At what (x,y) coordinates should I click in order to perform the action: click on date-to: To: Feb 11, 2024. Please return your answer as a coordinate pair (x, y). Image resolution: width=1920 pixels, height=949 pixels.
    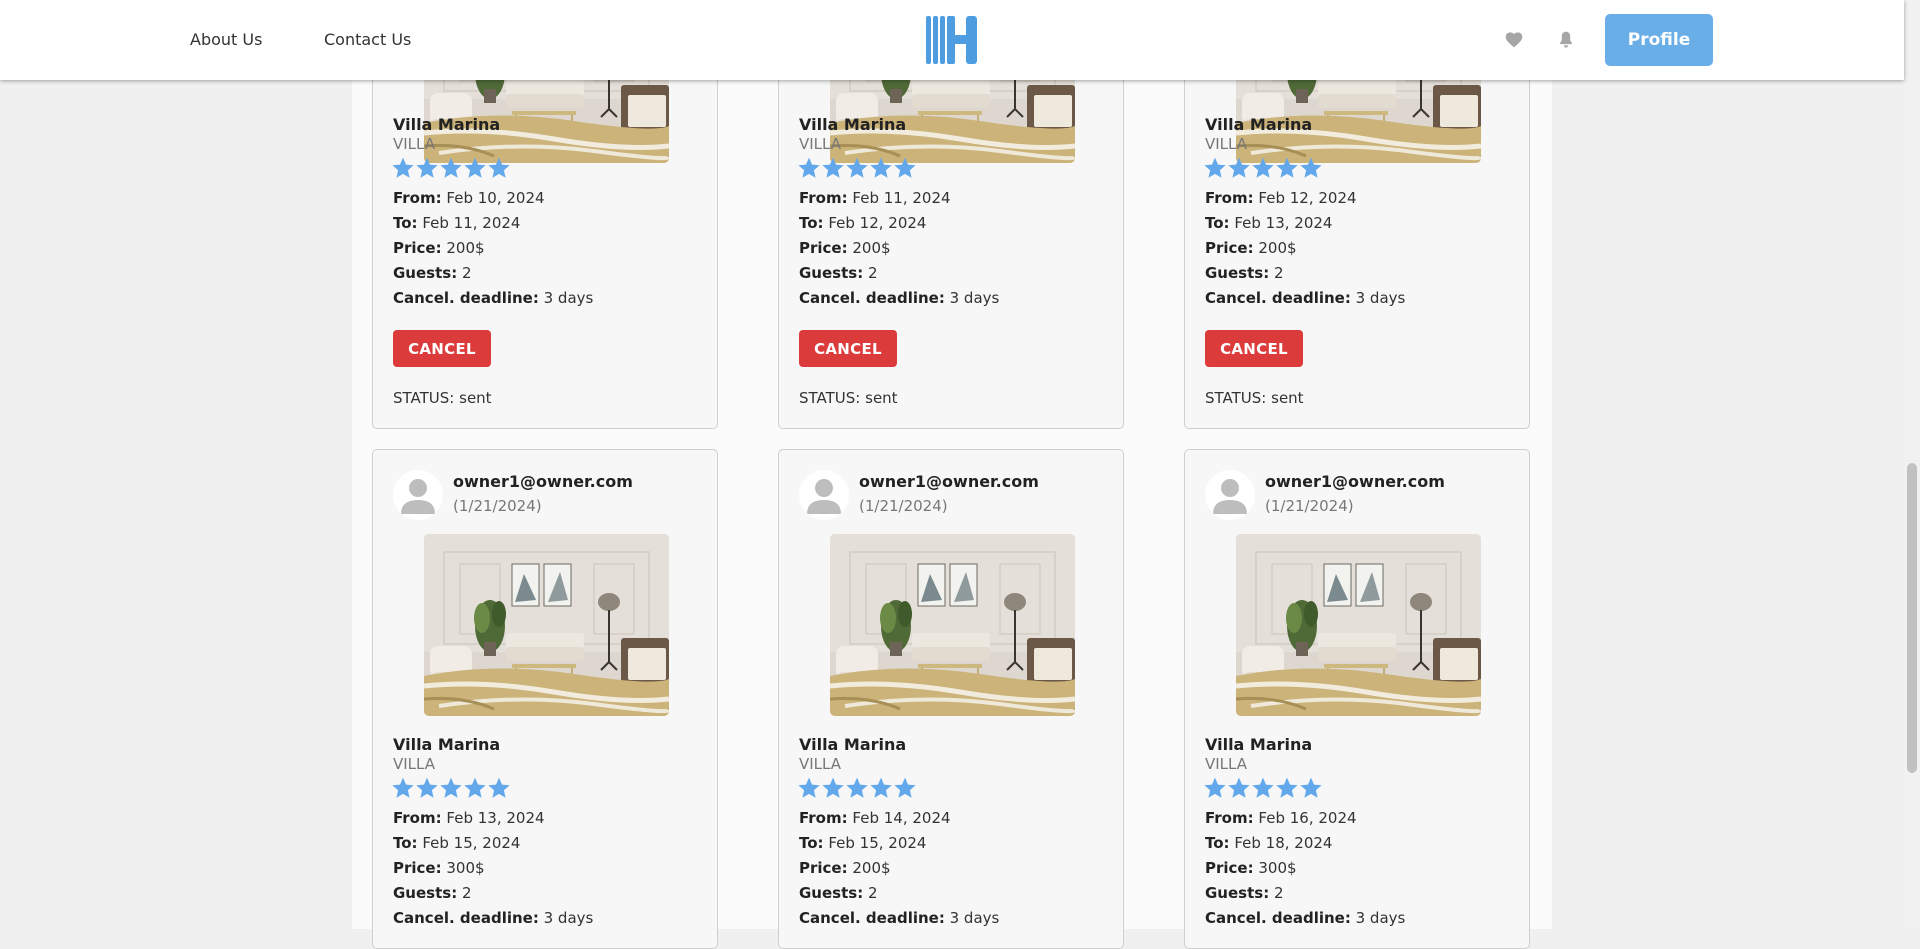
    Looking at the image, I should click on (457, 223).